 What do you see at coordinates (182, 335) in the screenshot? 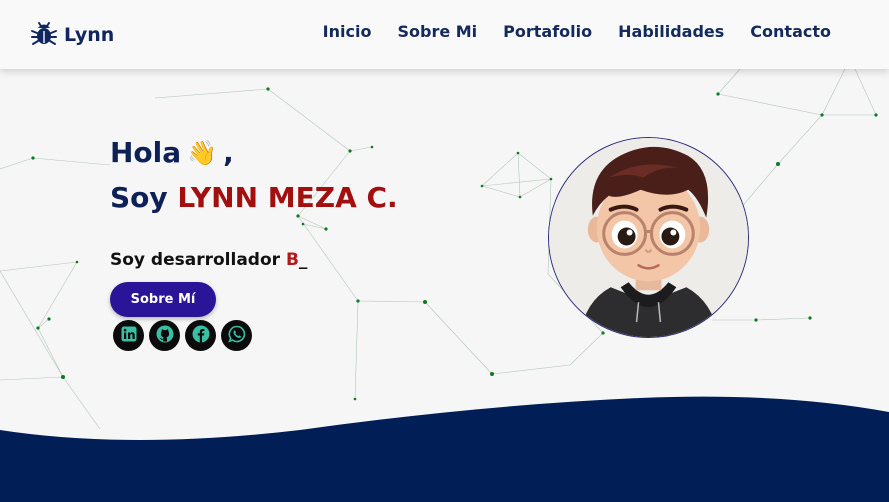
I see `social-links` at bounding box center [182, 335].